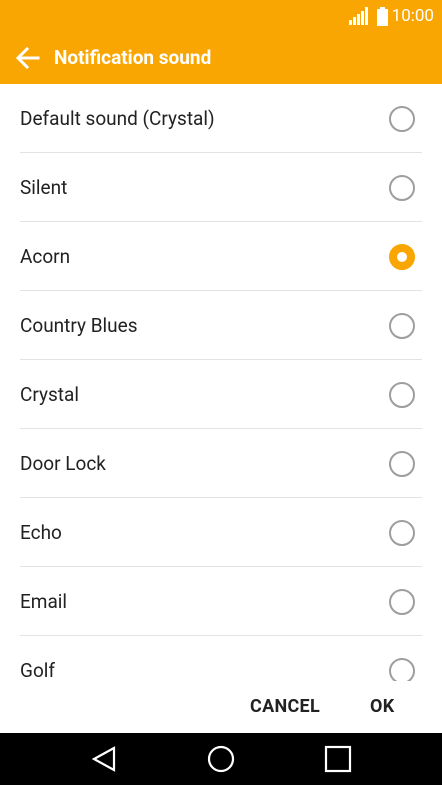 This screenshot has height=785, width=442. What do you see at coordinates (221, 463) in the screenshot?
I see `list-item-door-lock: Door Lock` at bounding box center [221, 463].